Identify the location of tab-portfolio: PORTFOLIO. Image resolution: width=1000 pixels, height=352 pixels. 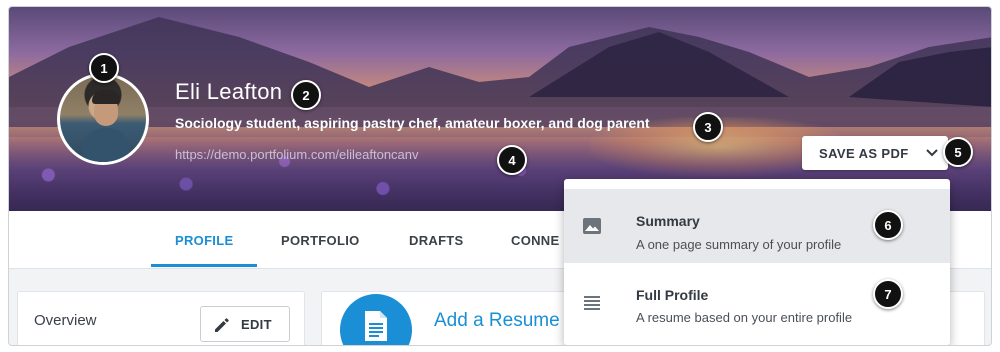
(320, 240).